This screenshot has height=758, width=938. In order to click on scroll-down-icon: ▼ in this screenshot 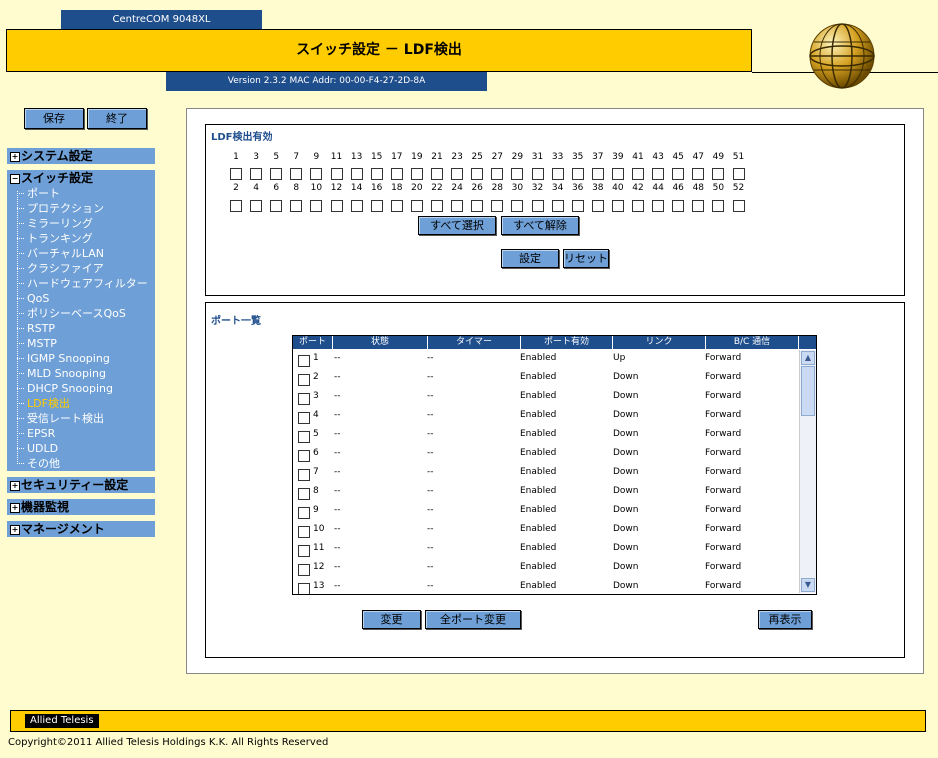, I will do `click(808, 585)`.